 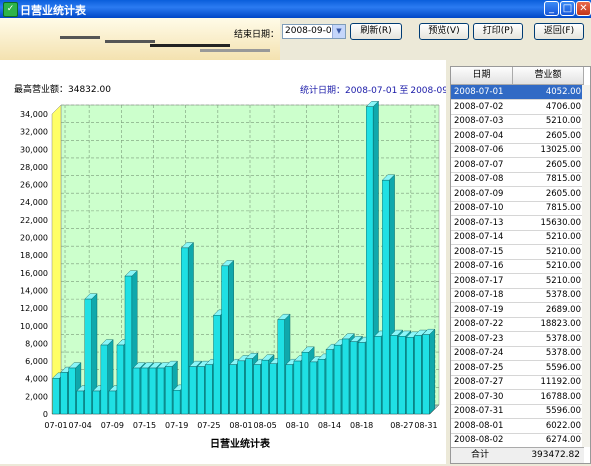 What do you see at coordinates (444, 31) in the screenshot?
I see `preview-button: 预览(V)` at bounding box center [444, 31].